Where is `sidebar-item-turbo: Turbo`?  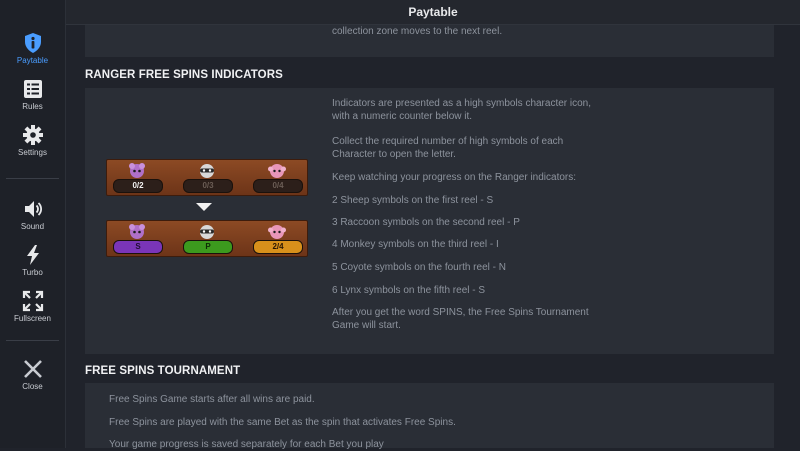 sidebar-item-turbo: Turbo is located at coordinates (32, 260).